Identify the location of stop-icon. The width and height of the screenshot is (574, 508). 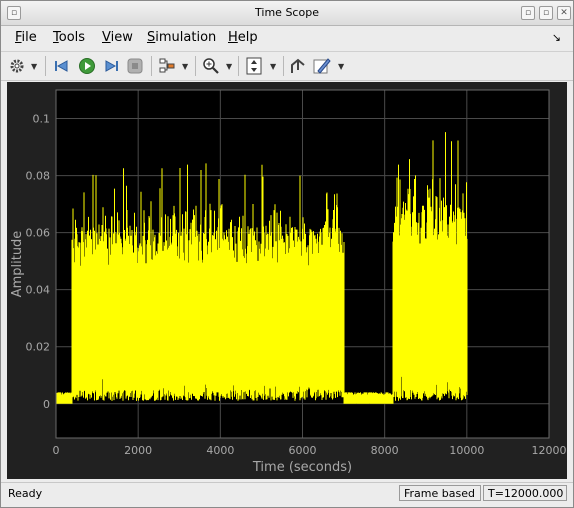
(135, 66).